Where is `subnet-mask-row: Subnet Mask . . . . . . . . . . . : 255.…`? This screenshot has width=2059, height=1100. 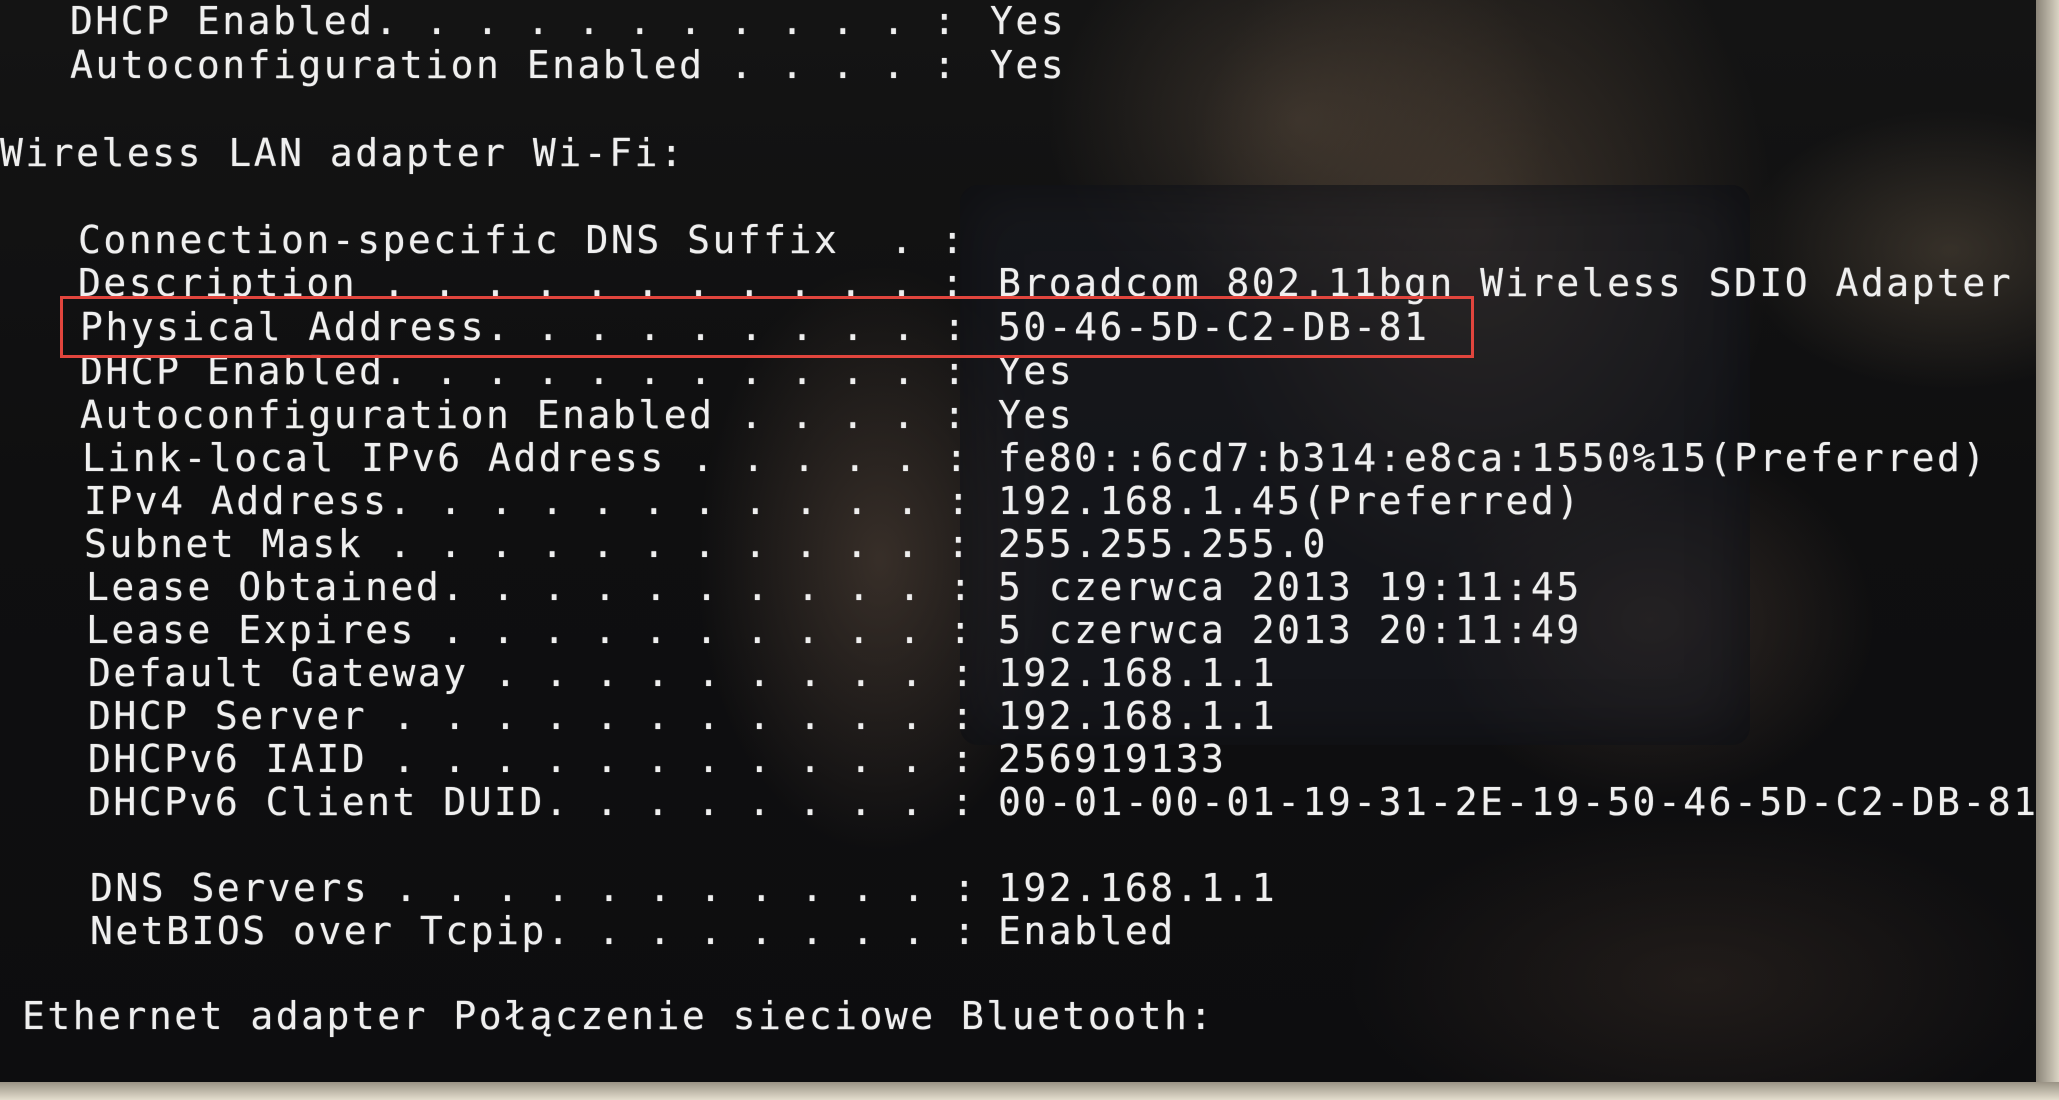 subnet-mask-row: Subnet Mask . . . . . . . . . . . : 255.… is located at coordinates (704, 544).